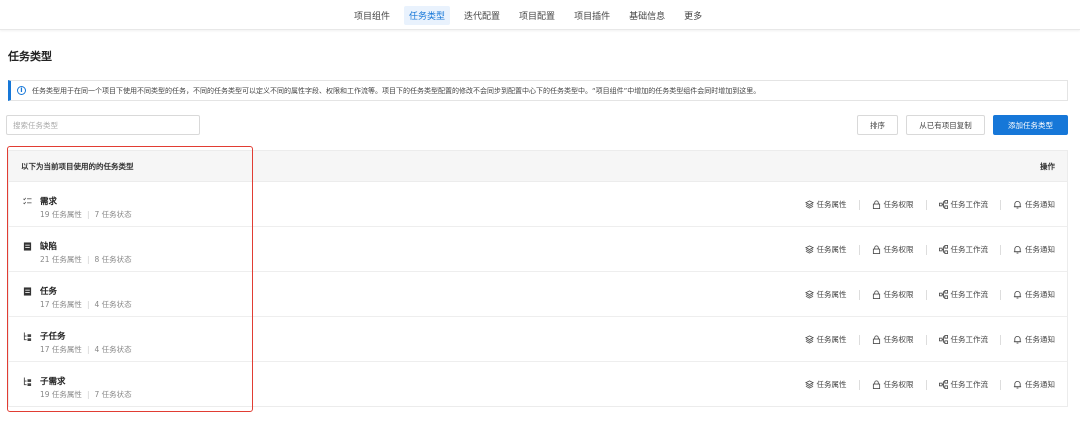  Describe the element at coordinates (49, 247) in the screenshot. I see `task-type-name: 缺陷` at that location.